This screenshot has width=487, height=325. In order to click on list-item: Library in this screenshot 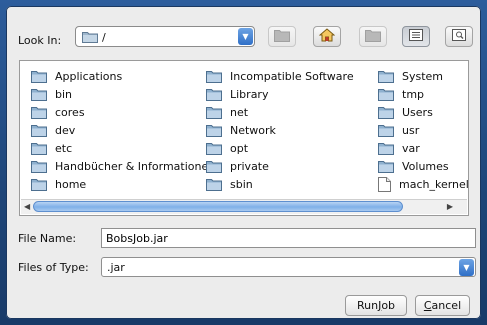, I will do `click(280, 94)`.